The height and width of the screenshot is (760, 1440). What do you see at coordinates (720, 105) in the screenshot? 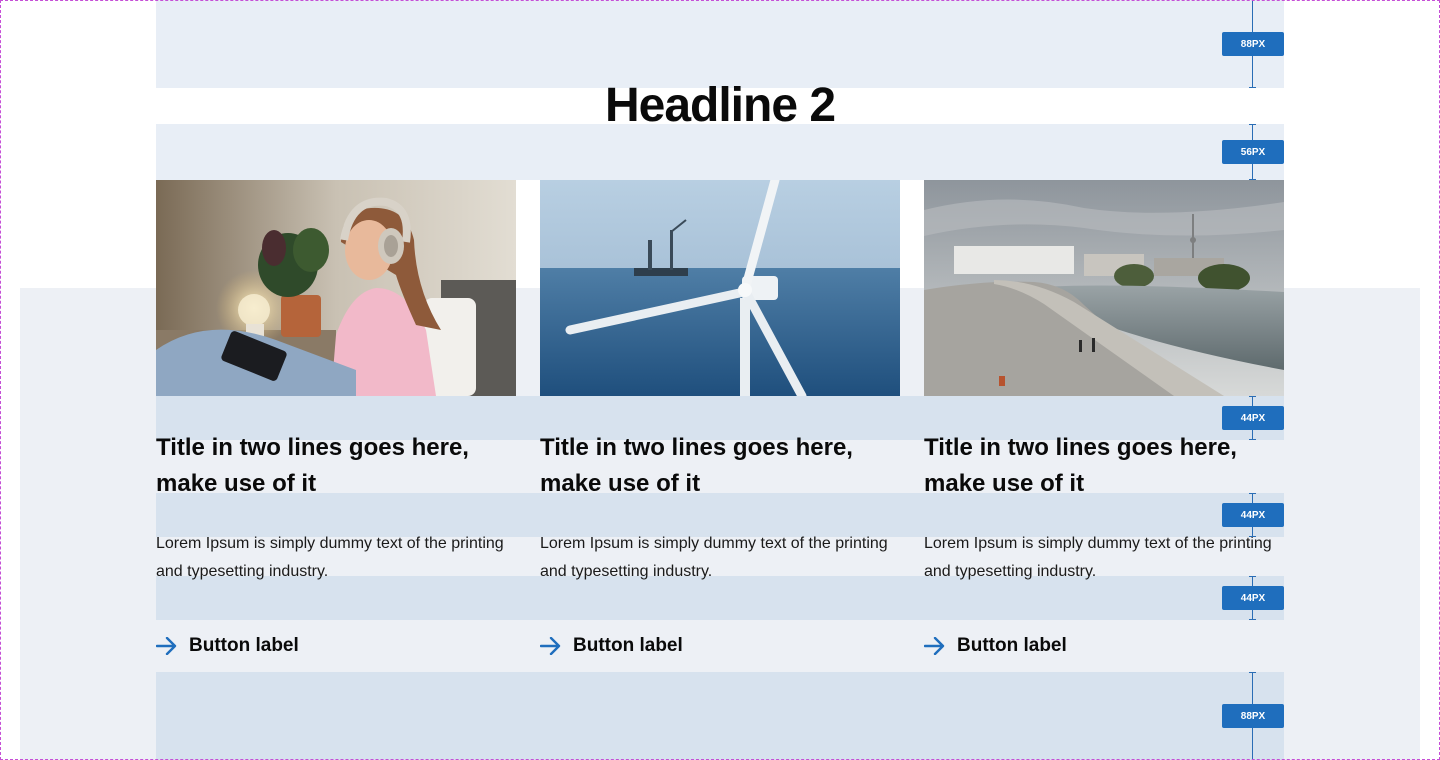
I see `section-headline: Headline 2` at bounding box center [720, 105].